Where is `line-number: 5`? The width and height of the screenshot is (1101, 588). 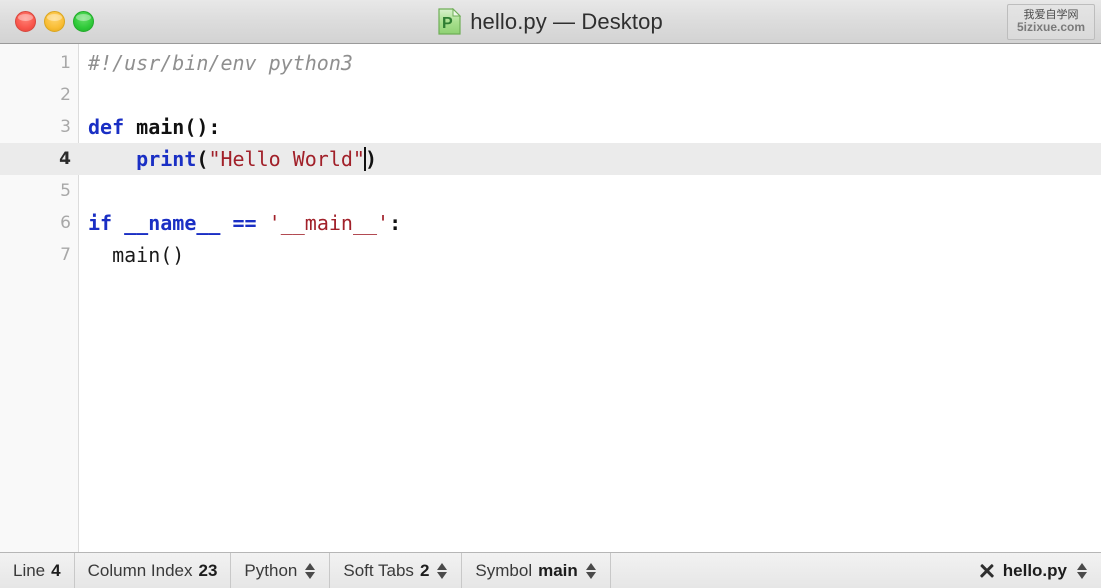
line-number: 5 is located at coordinates (65, 191).